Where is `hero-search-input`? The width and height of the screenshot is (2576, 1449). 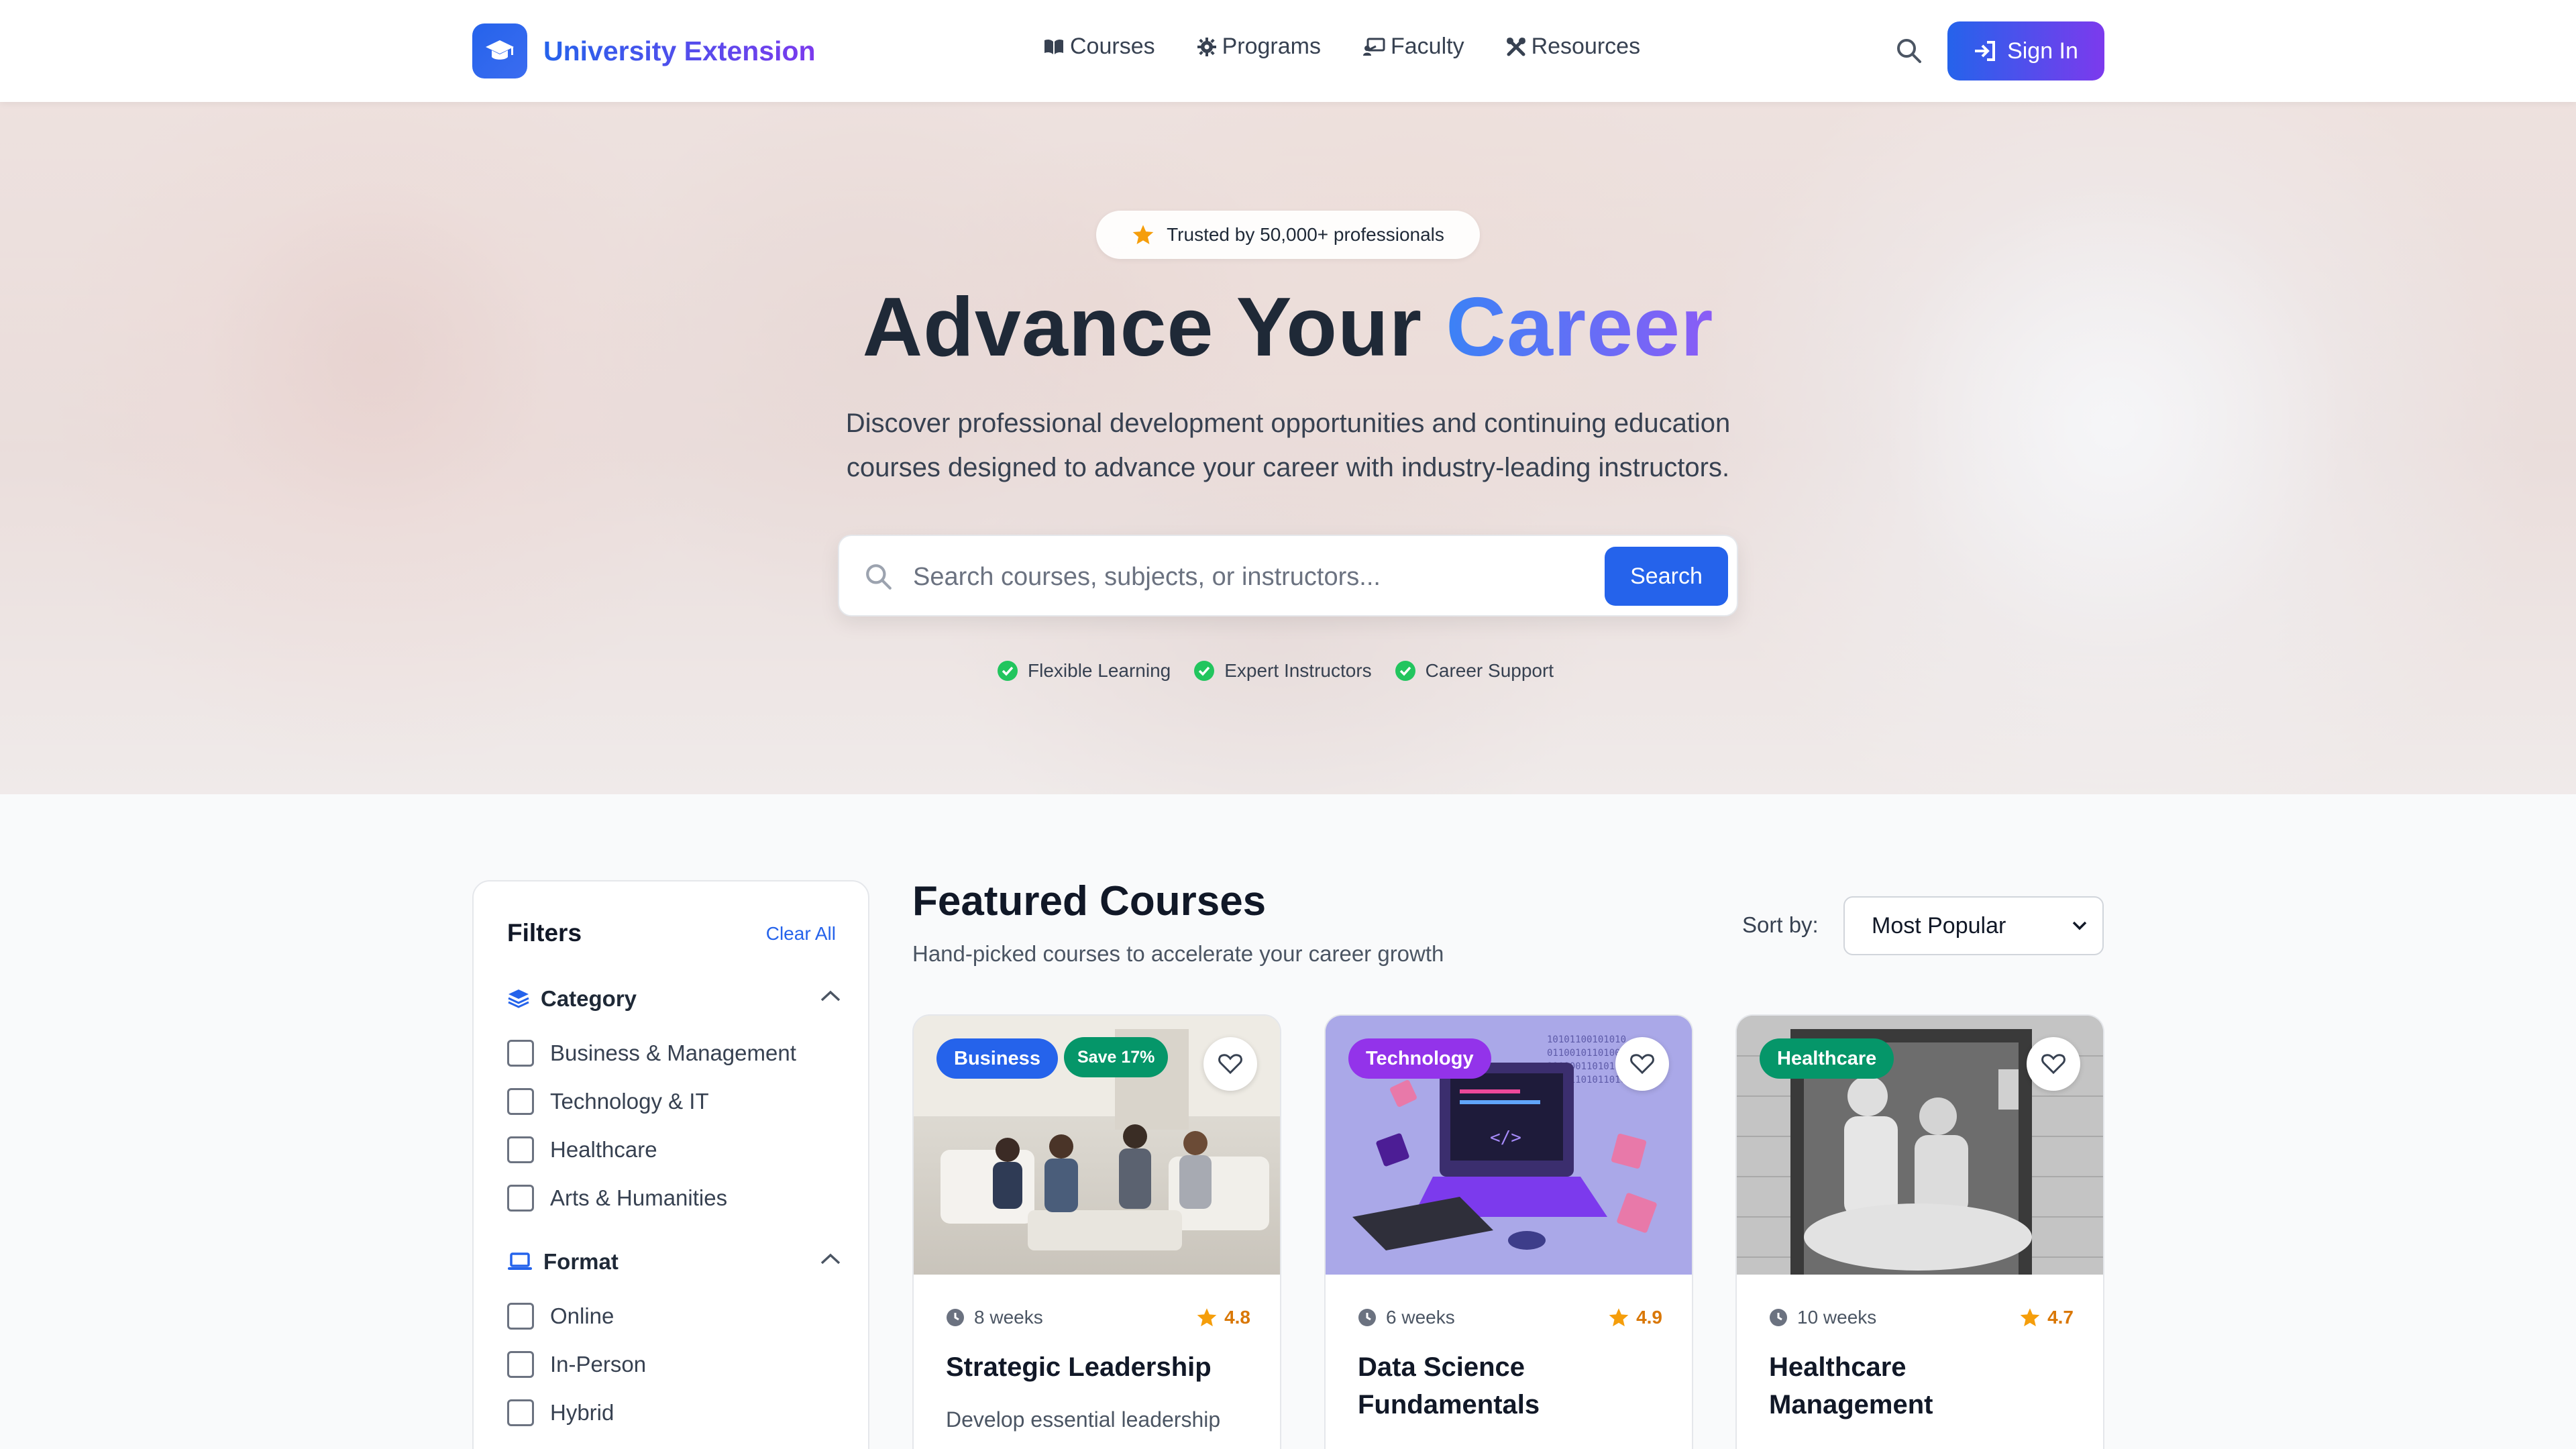 hero-search-input is located at coordinates (1248, 577).